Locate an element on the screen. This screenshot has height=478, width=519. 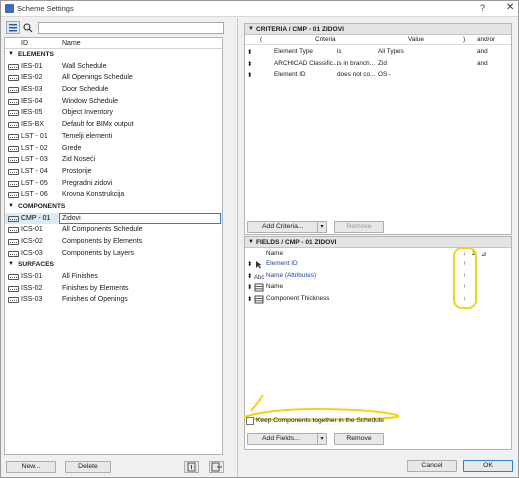
scheme-id: ISS-03 is located at coordinates (32, 300).